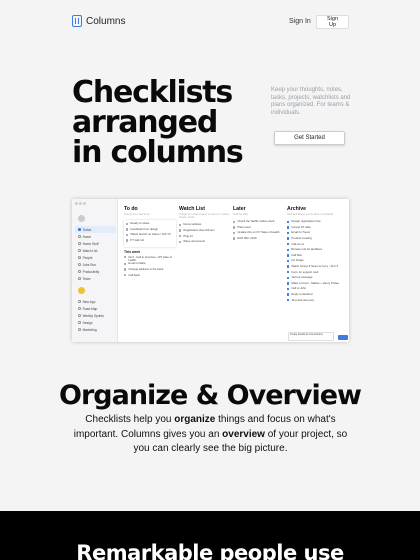 The width and height of the screenshot is (420, 560). Describe the element at coordinates (297, 209) in the screenshot. I see `column-title: Archive` at that location.